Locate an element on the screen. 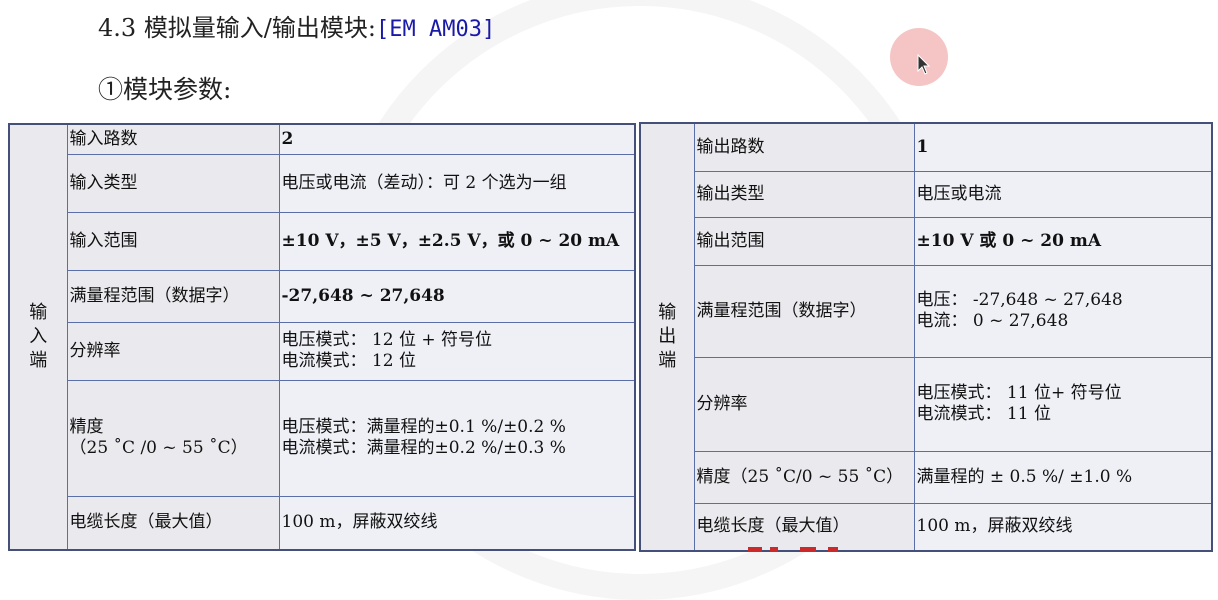 Image resolution: width=1218 pixels, height=600 pixels. section-heading: 4.3 模拟量输入/输出模块:[EM AM03] is located at coordinates (296, 25).